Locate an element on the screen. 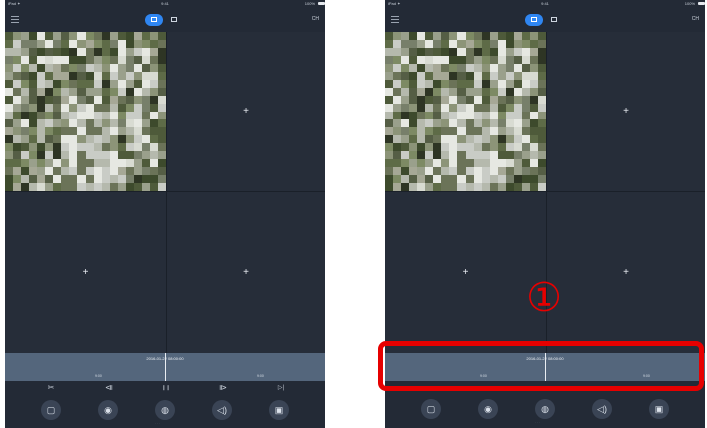 This screenshot has width=707, height=428. pause-icon: ❙❙ is located at coordinates (166, 388).